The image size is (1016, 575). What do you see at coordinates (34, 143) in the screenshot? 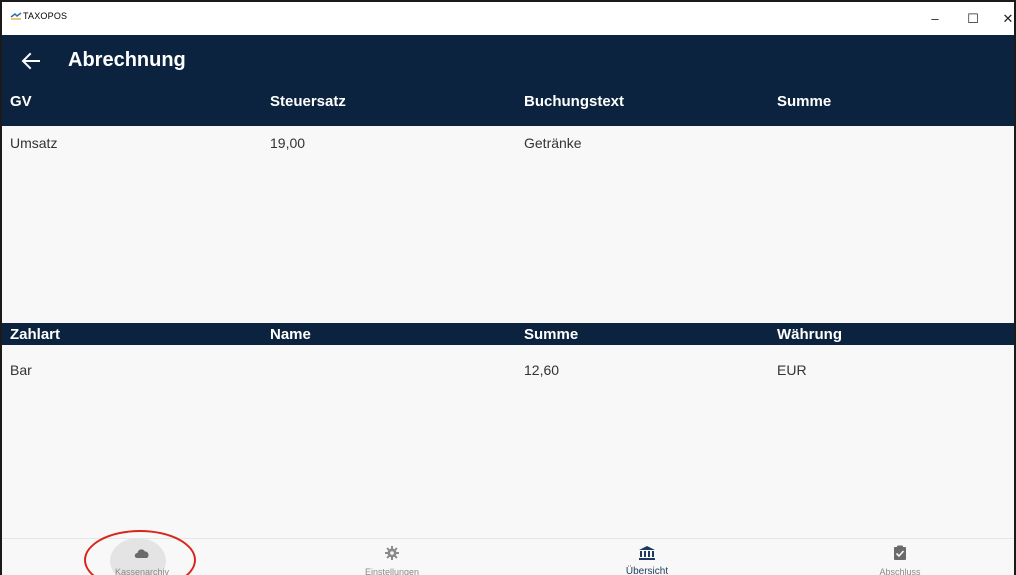
I see `cell-gv: Umsatz` at bounding box center [34, 143].